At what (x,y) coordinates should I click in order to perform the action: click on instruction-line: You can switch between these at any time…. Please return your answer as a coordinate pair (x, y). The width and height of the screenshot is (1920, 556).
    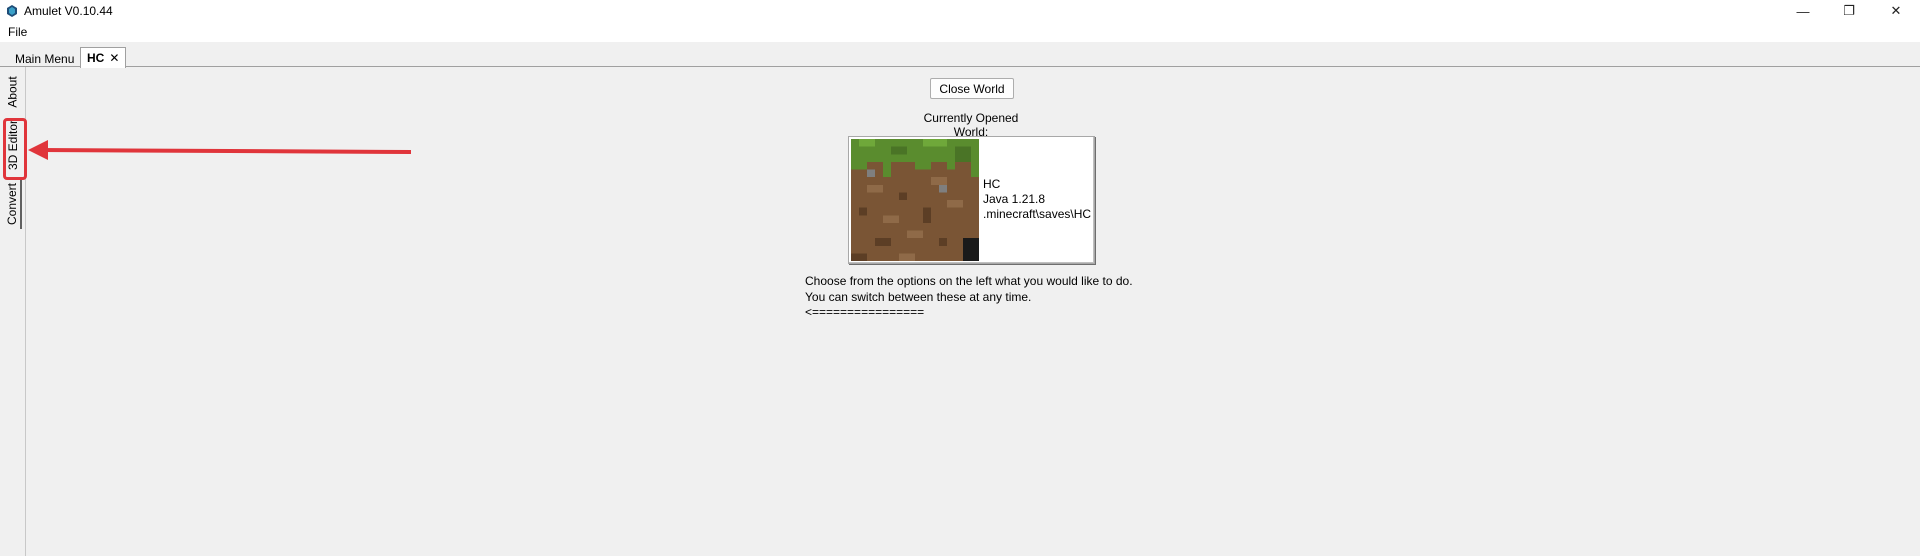
    Looking at the image, I should click on (918, 296).